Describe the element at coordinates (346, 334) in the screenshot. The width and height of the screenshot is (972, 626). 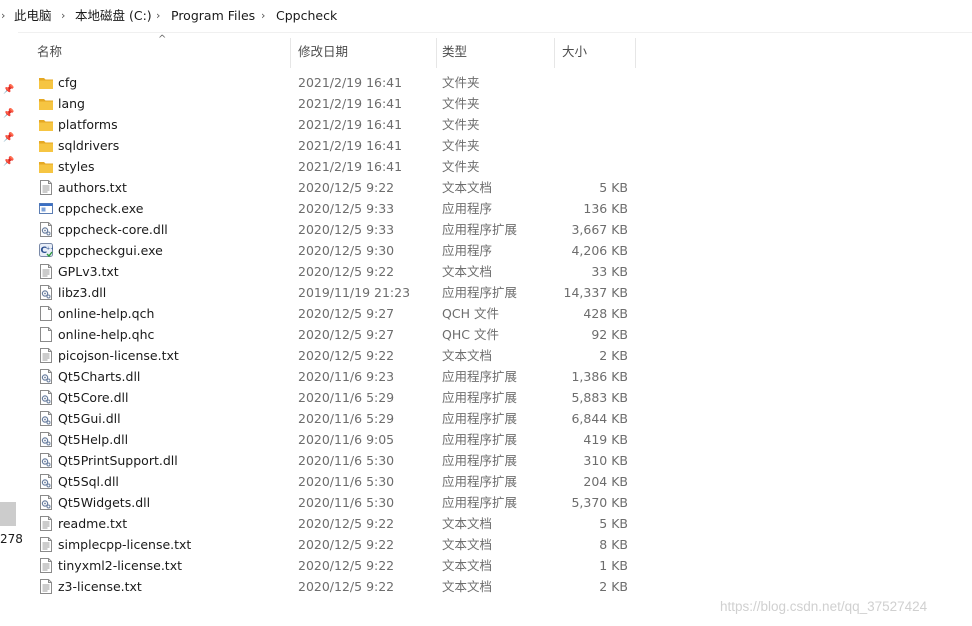
I see `file-modified-date: 2020/12/5 9:27` at that location.